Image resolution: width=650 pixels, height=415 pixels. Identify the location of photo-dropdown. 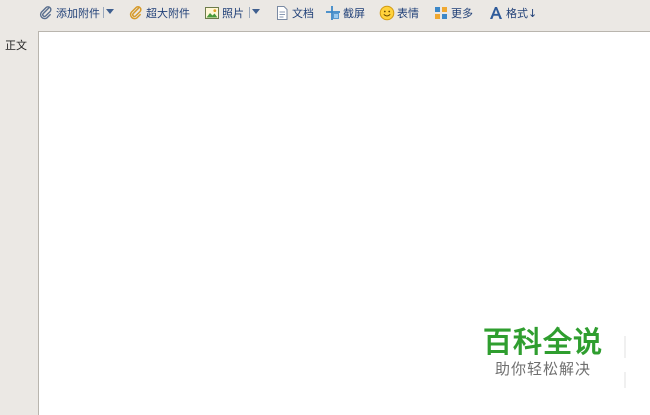
(256, 12).